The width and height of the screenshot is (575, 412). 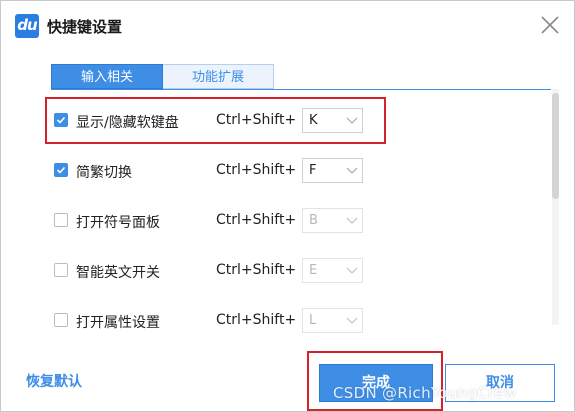 I want to click on tab-underline, so click(x=301, y=89).